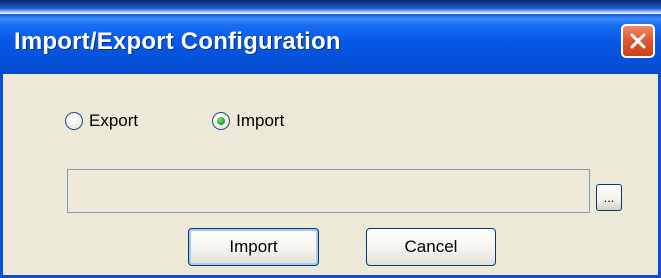  What do you see at coordinates (260, 121) in the screenshot?
I see `import-radio-label: Import` at bounding box center [260, 121].